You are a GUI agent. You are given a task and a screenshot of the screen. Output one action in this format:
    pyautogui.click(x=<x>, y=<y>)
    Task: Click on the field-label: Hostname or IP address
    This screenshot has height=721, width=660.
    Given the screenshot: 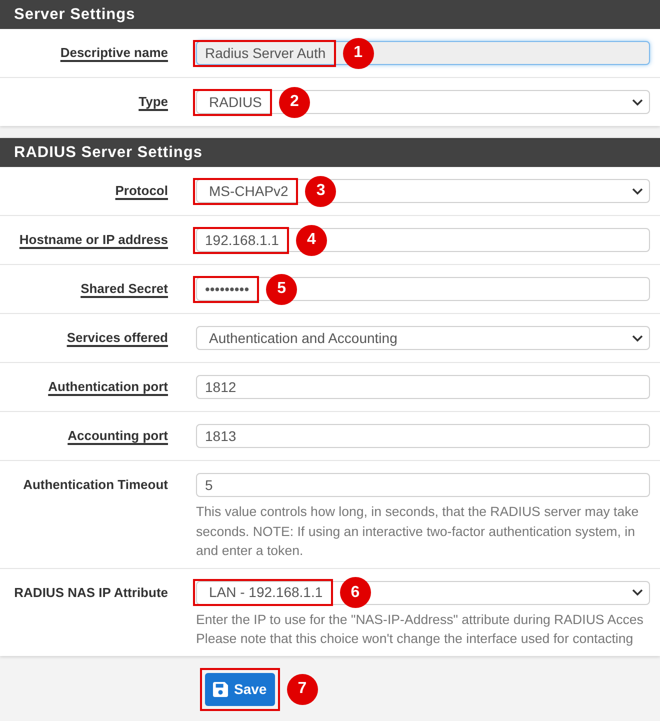 What is the action you would take?
    pyautogui.click(x=93, y=239)
    